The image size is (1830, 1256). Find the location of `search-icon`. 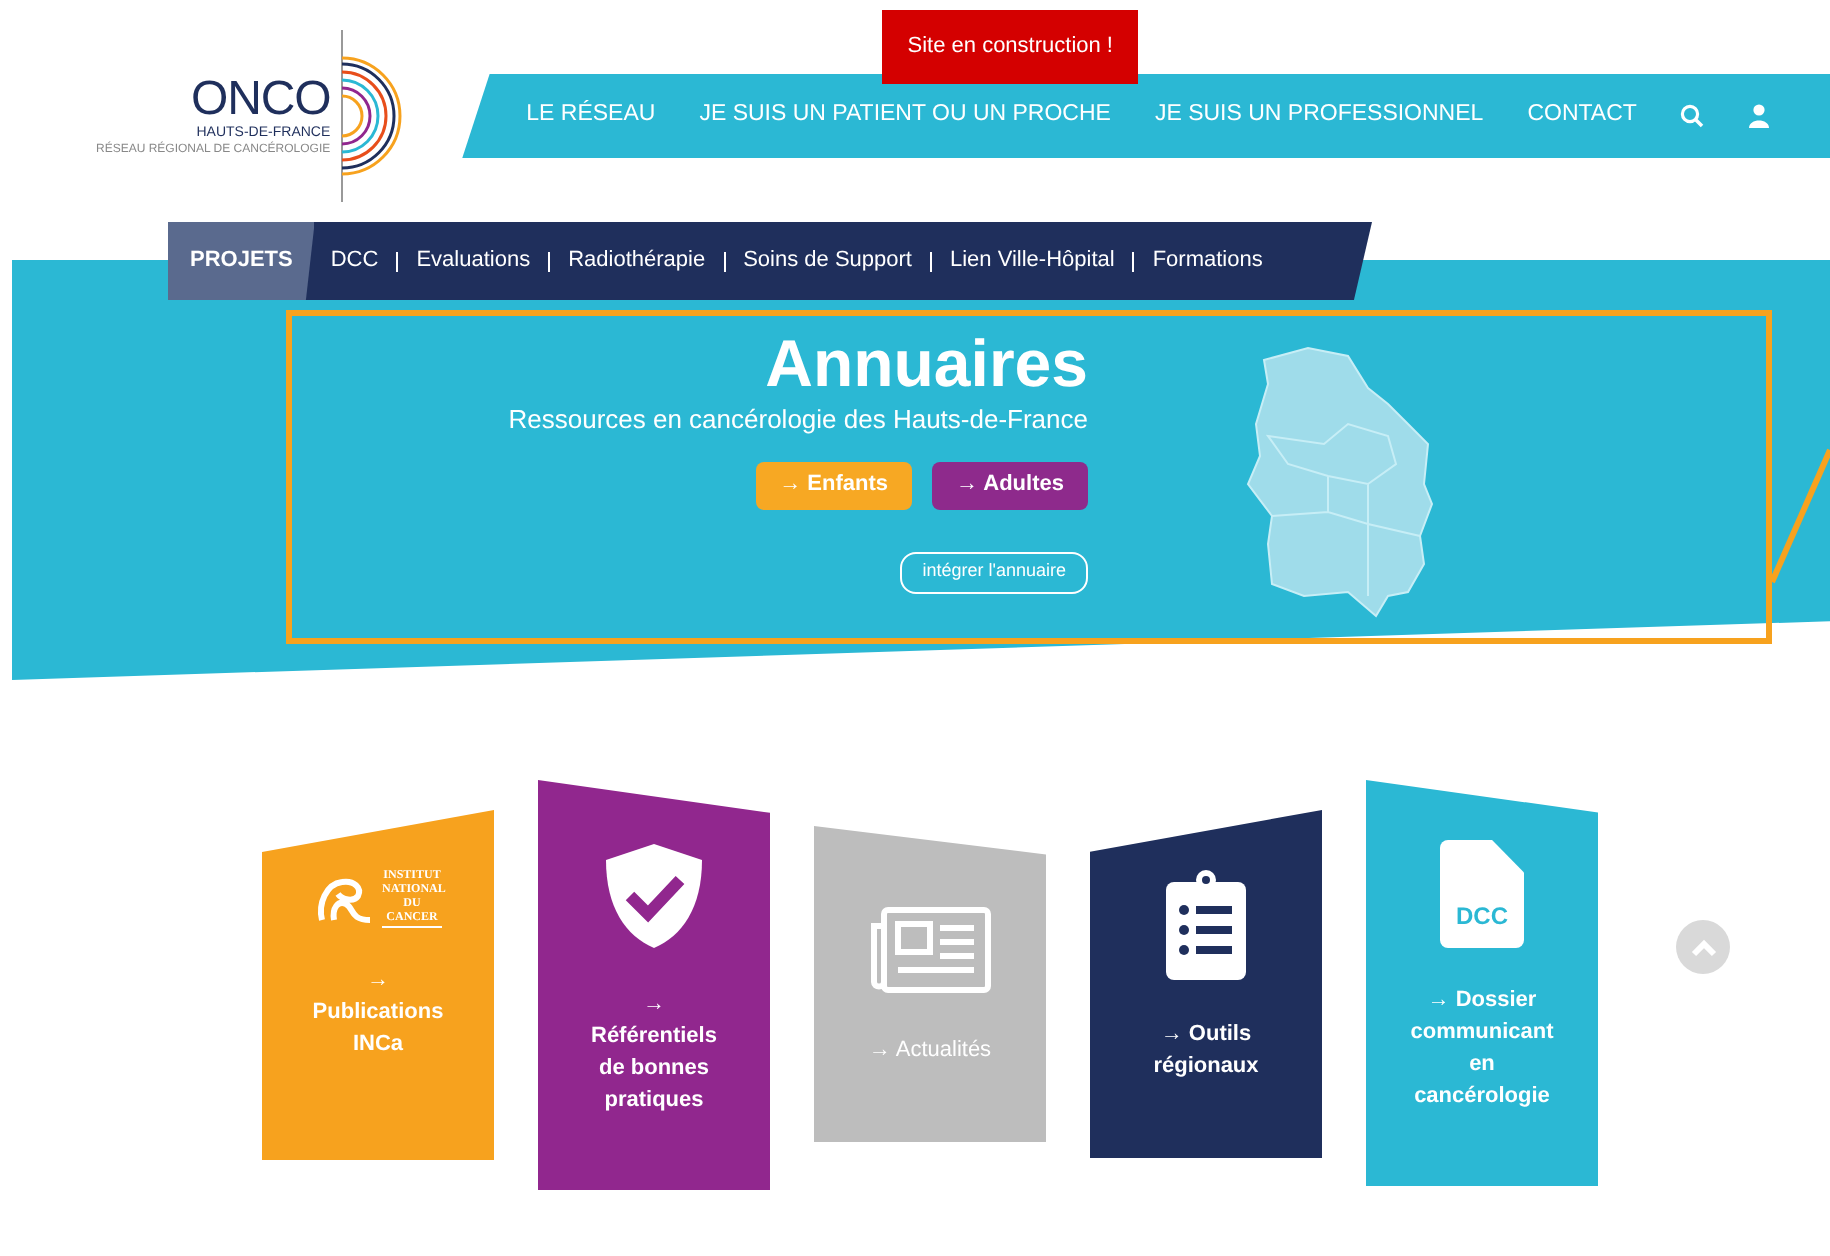

search-icon is located at coordinates (1692, 116).